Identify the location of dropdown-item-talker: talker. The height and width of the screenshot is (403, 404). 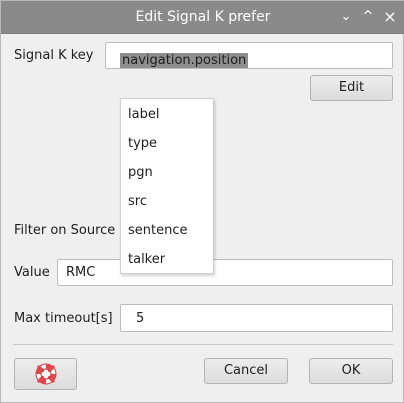
(146, 259).